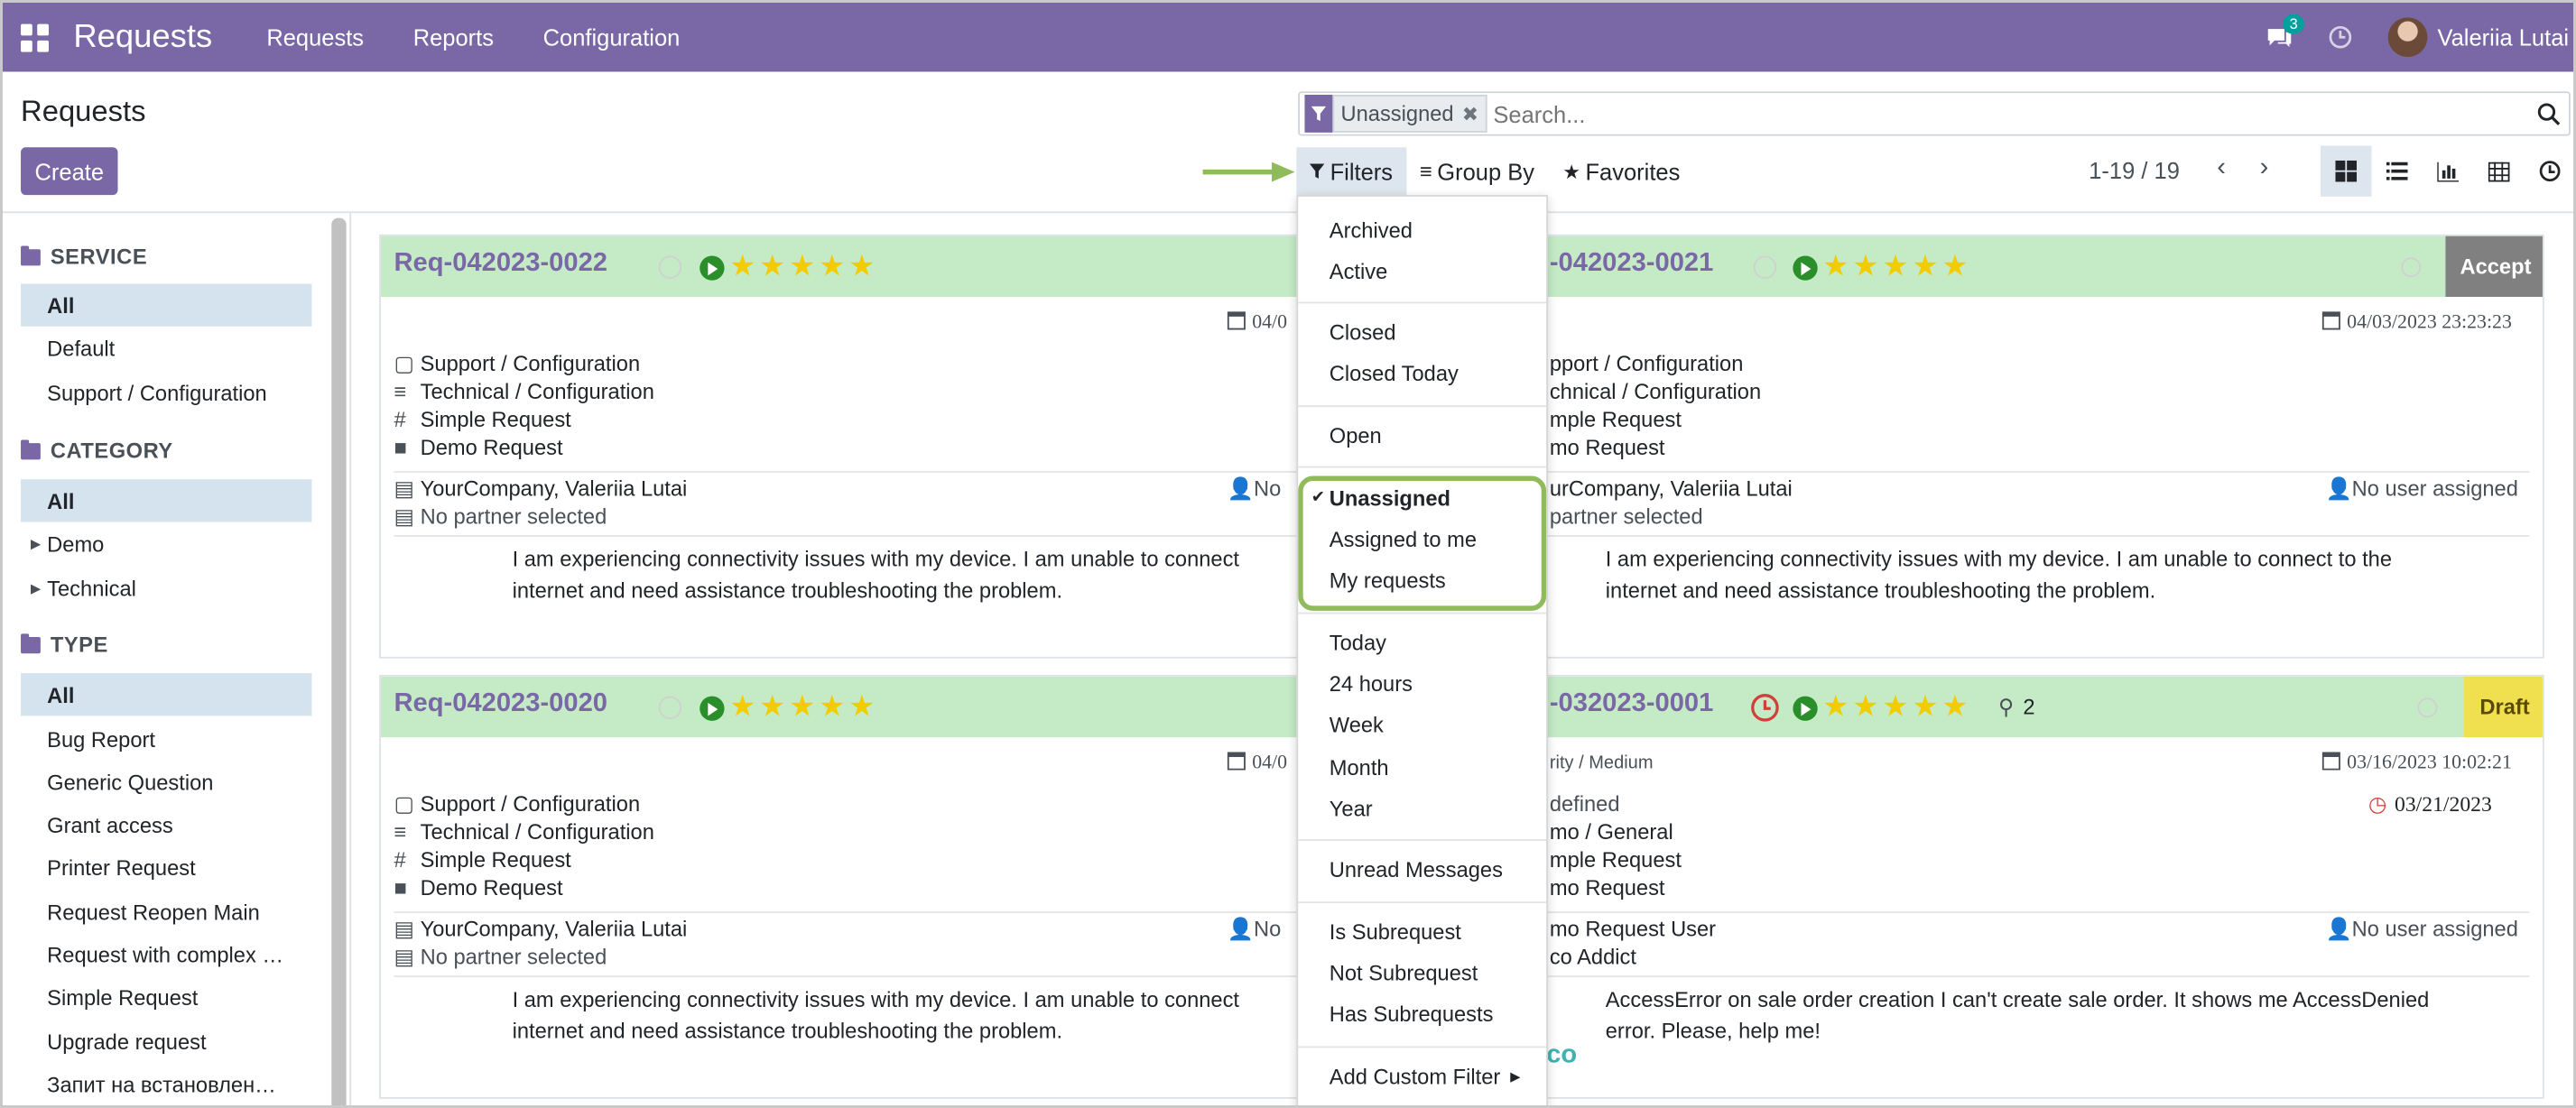 The height and width of the screenshot is (1108, 2576). What do you see at coordinates (166, 543) in the screenshot?
I see `category-item-demo: ▶ Demo` at bounding box center [166, 543].